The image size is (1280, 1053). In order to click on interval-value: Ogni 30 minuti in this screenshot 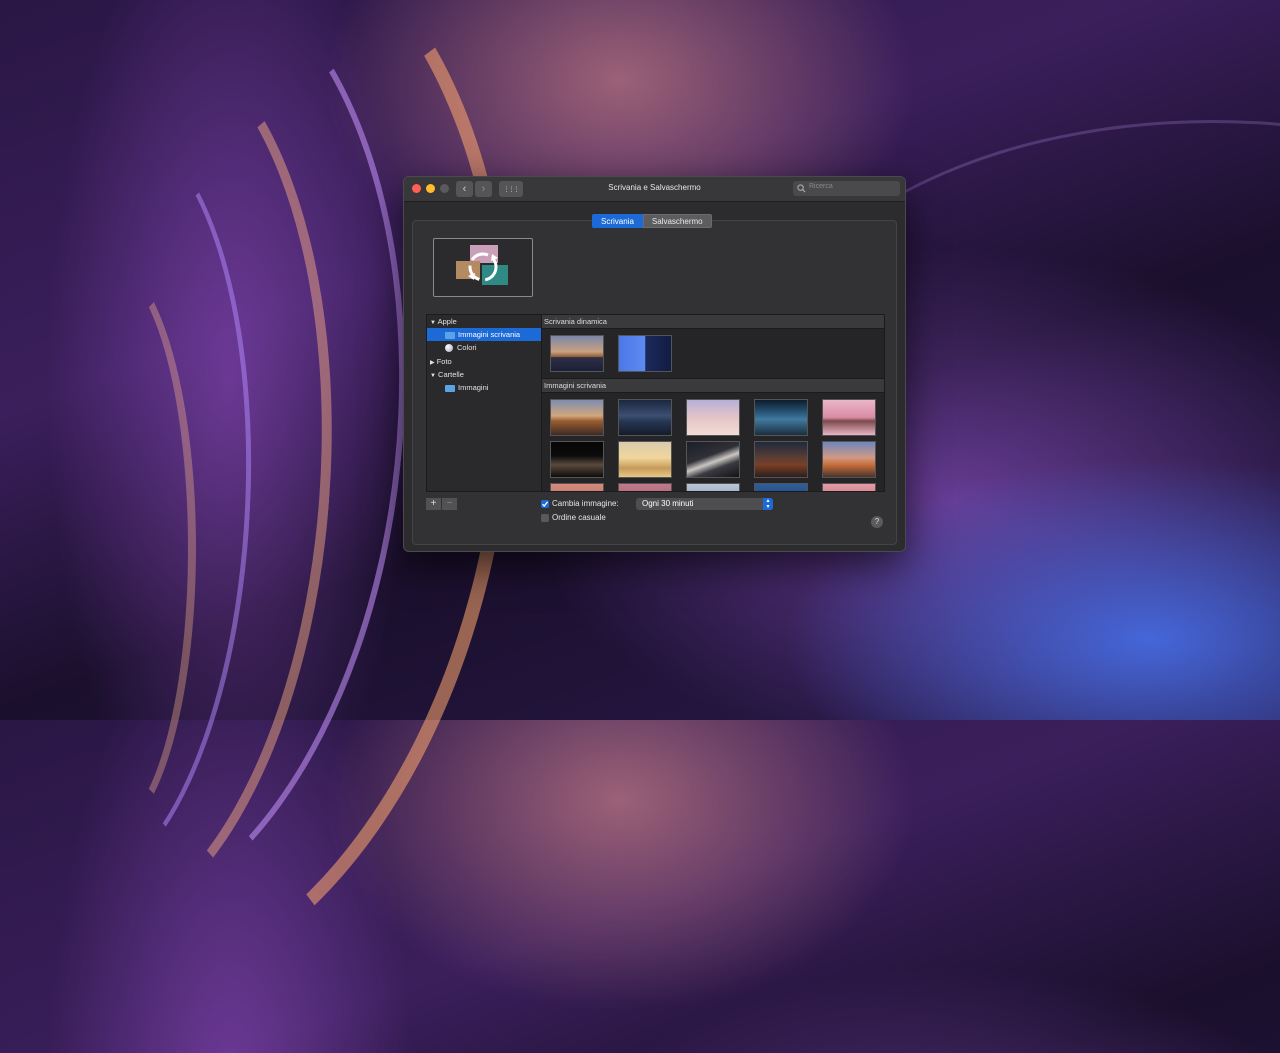, I will do `click(668, 503)`.